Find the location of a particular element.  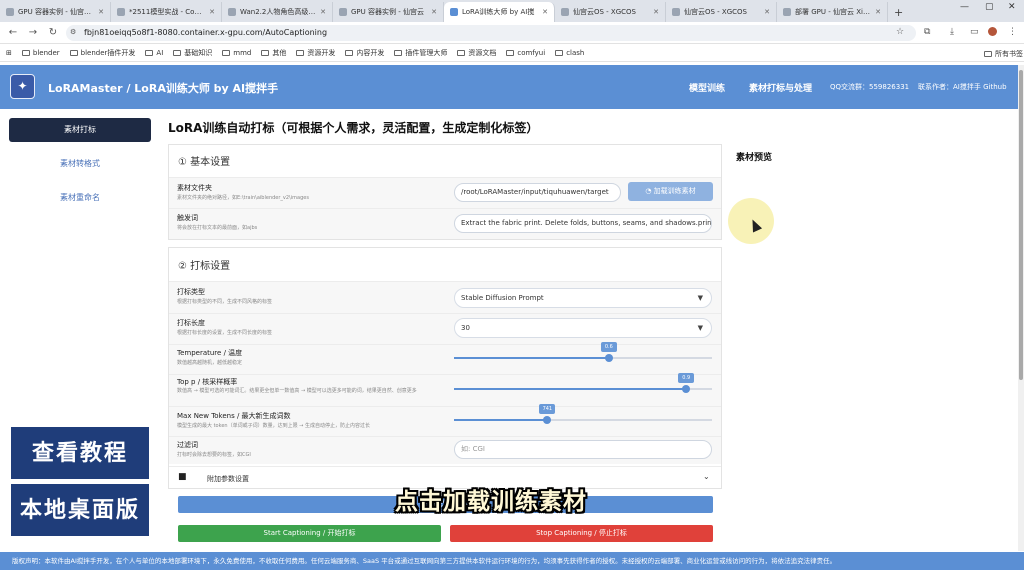

filter-input: 如: CGI is located at coordinates (583, 449).